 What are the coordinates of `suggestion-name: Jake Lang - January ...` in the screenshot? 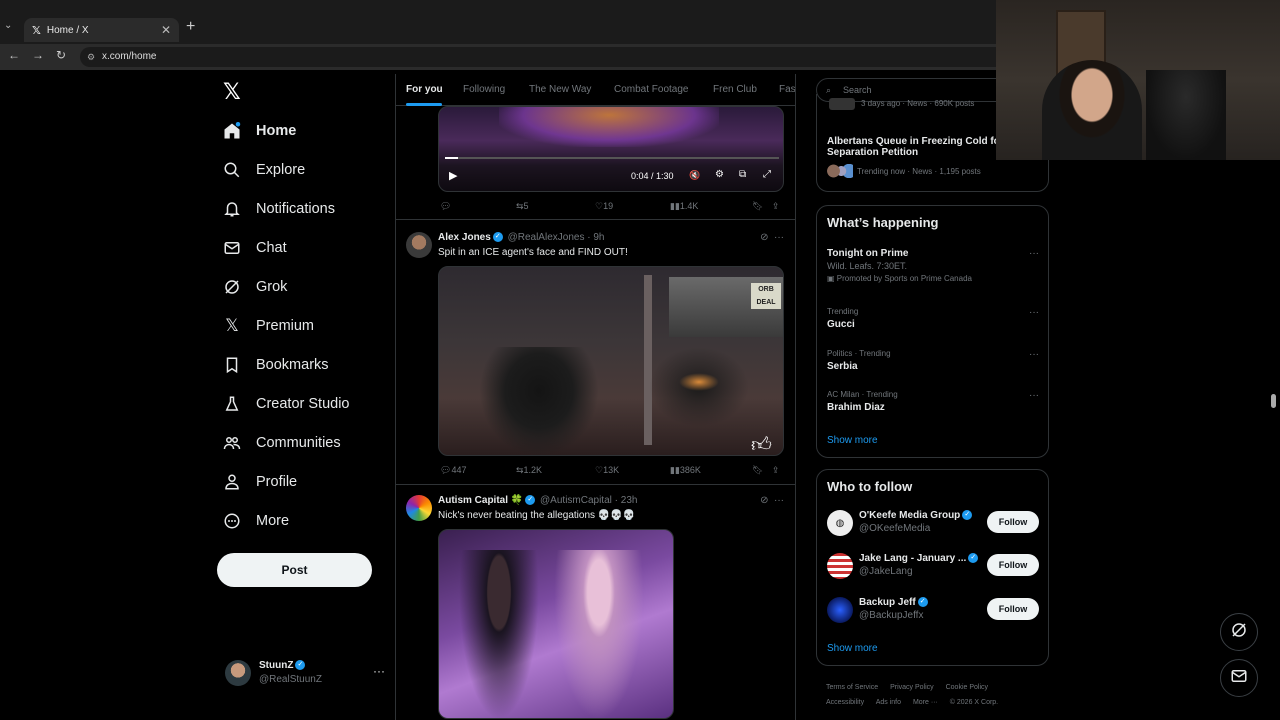 It's located at (913, 558).